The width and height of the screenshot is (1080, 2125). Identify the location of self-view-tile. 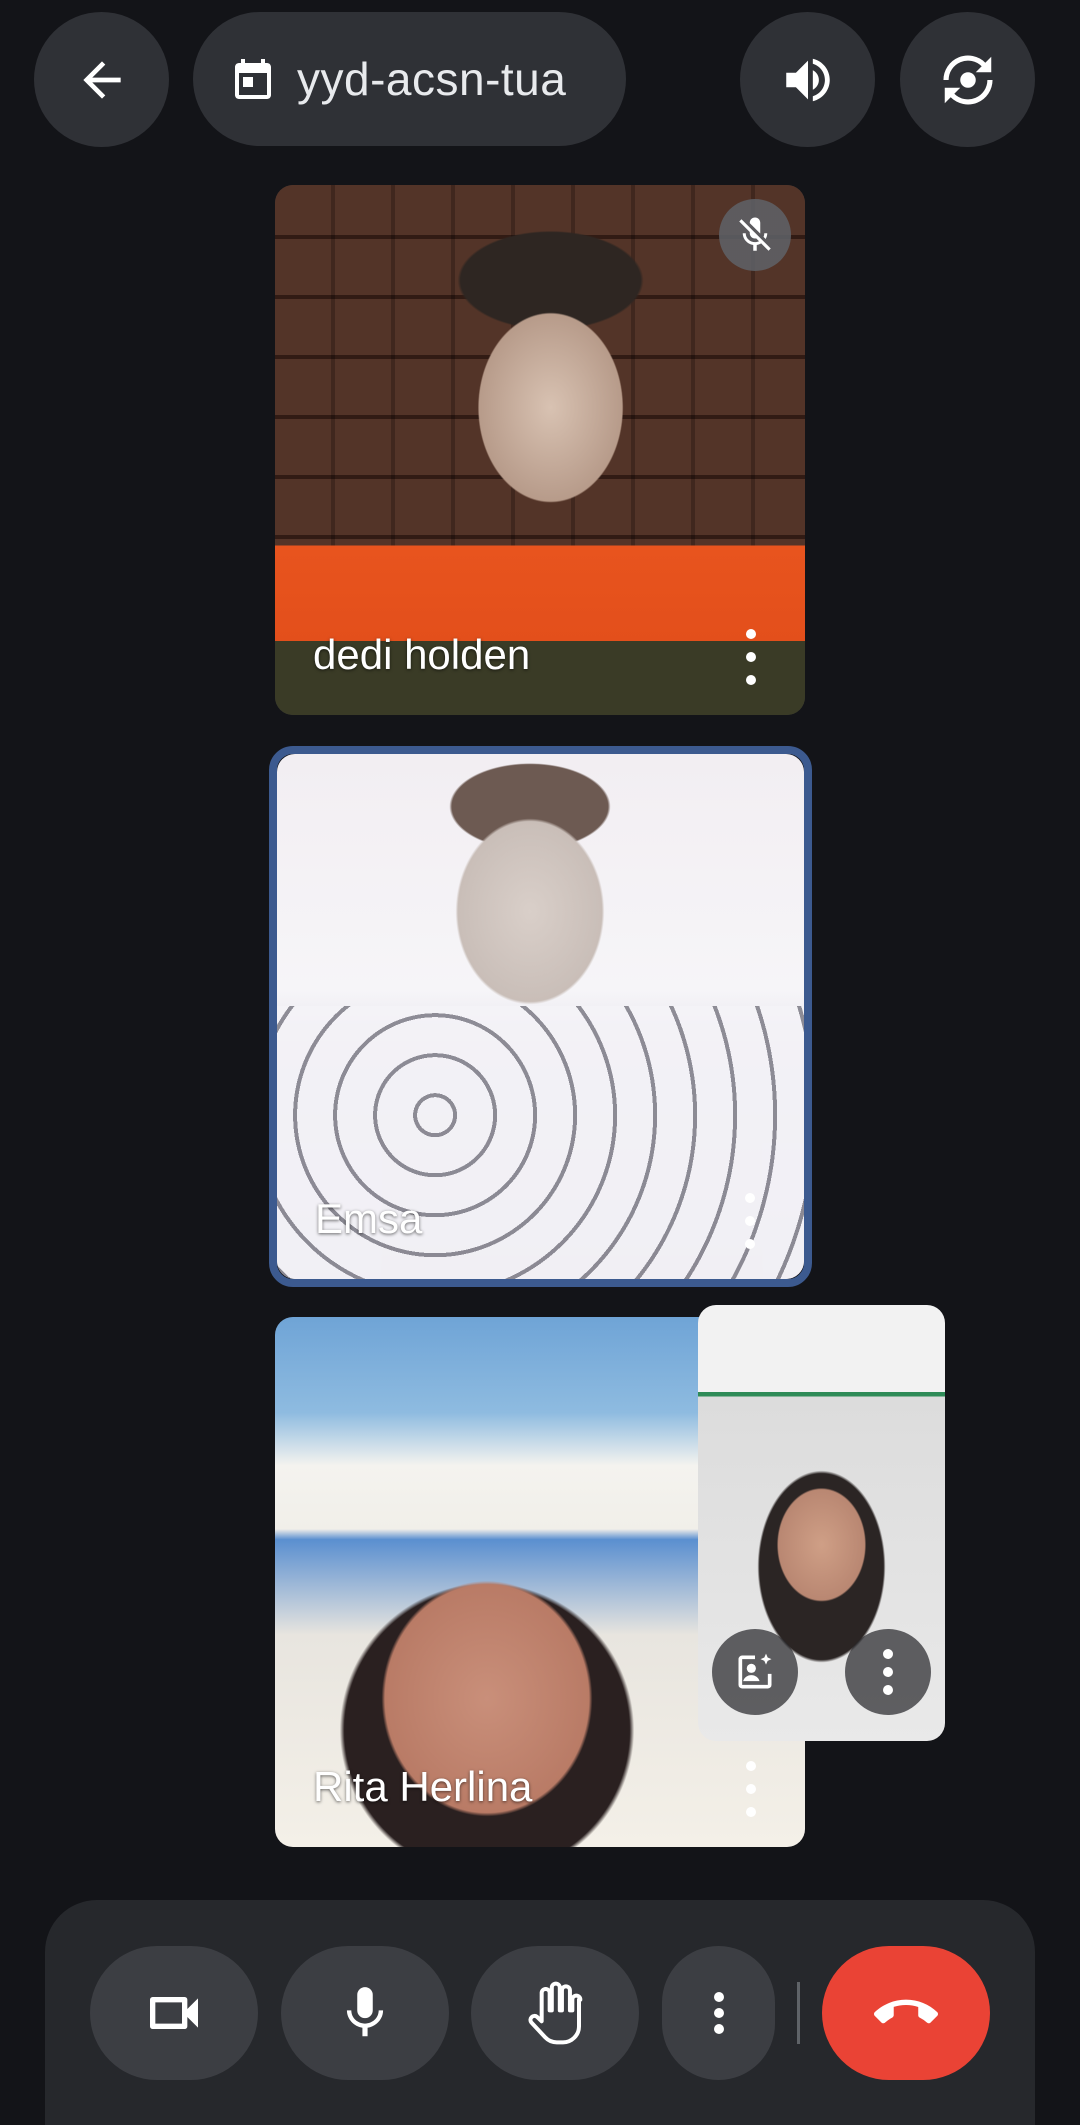
(821, 1523).